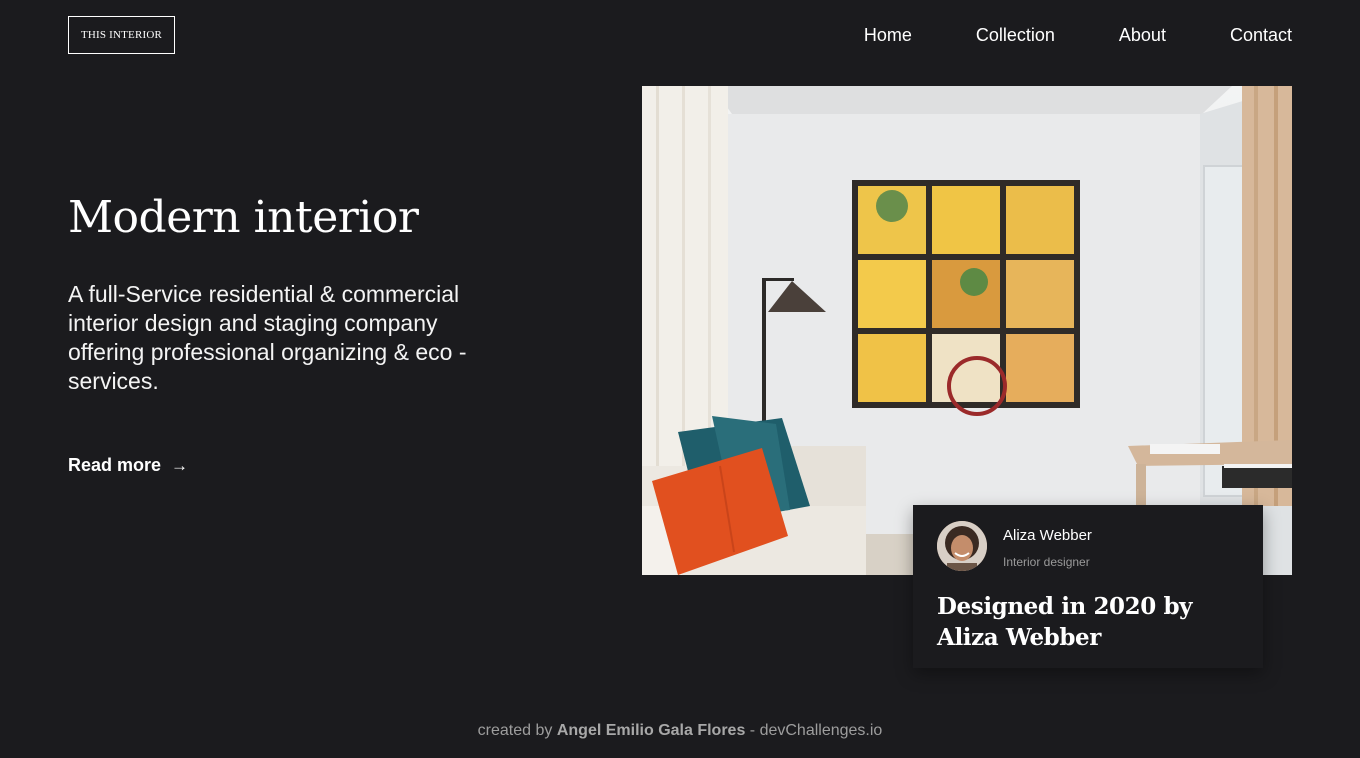  What do you see at coordinates (515, 730) in the screenshot?
I see `footer-prefix: created by` at bounding box center [515, 730].